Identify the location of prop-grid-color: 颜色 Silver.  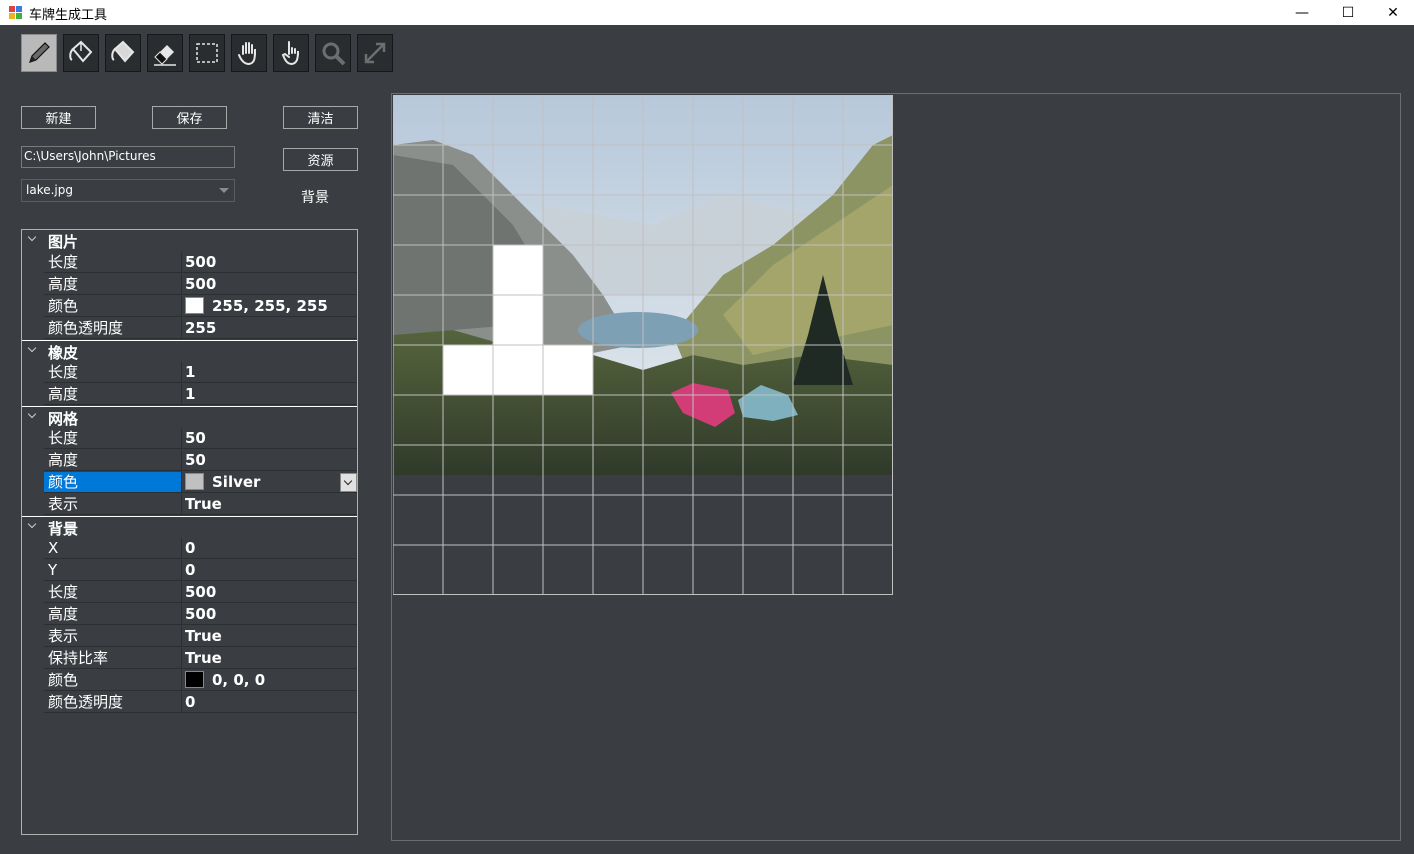
(189, 483).